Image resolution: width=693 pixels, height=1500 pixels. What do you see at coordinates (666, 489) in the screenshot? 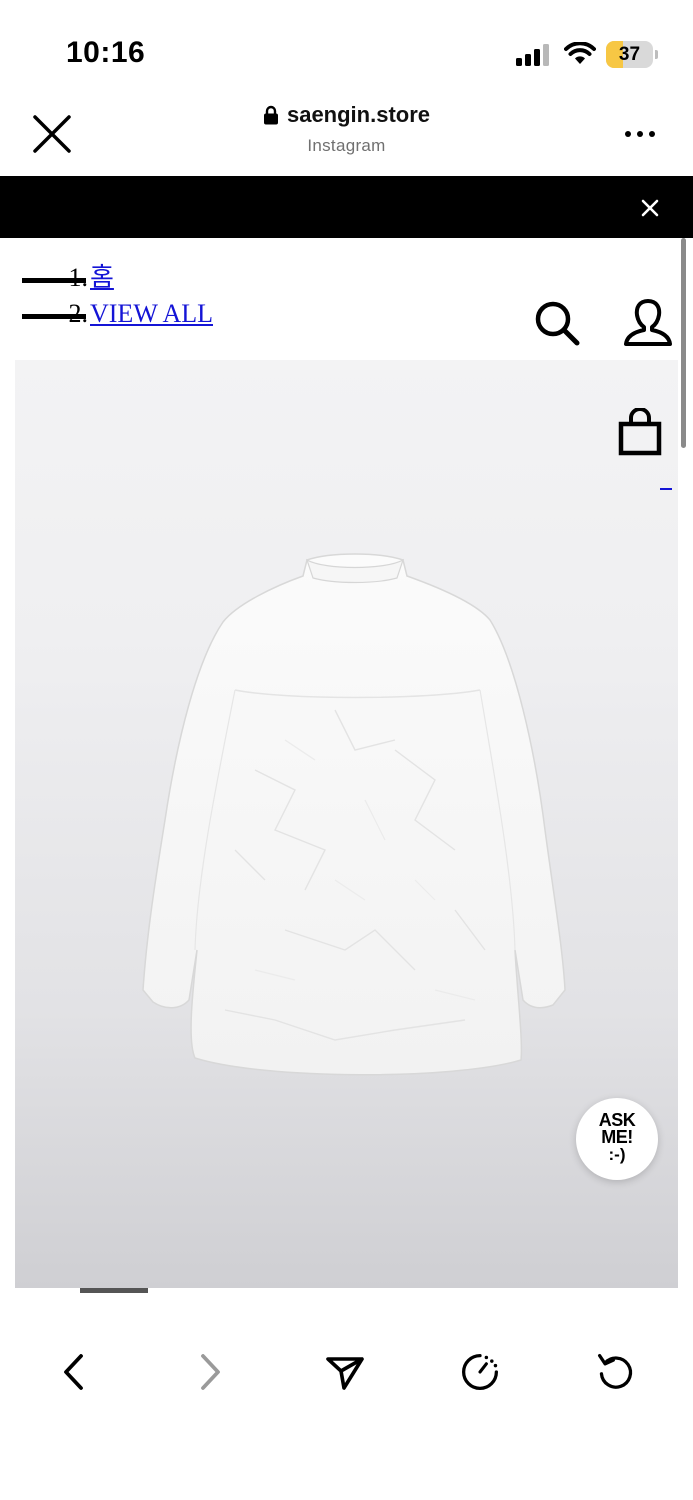
I see `cart-count-link` at bounding box center [666, 489].